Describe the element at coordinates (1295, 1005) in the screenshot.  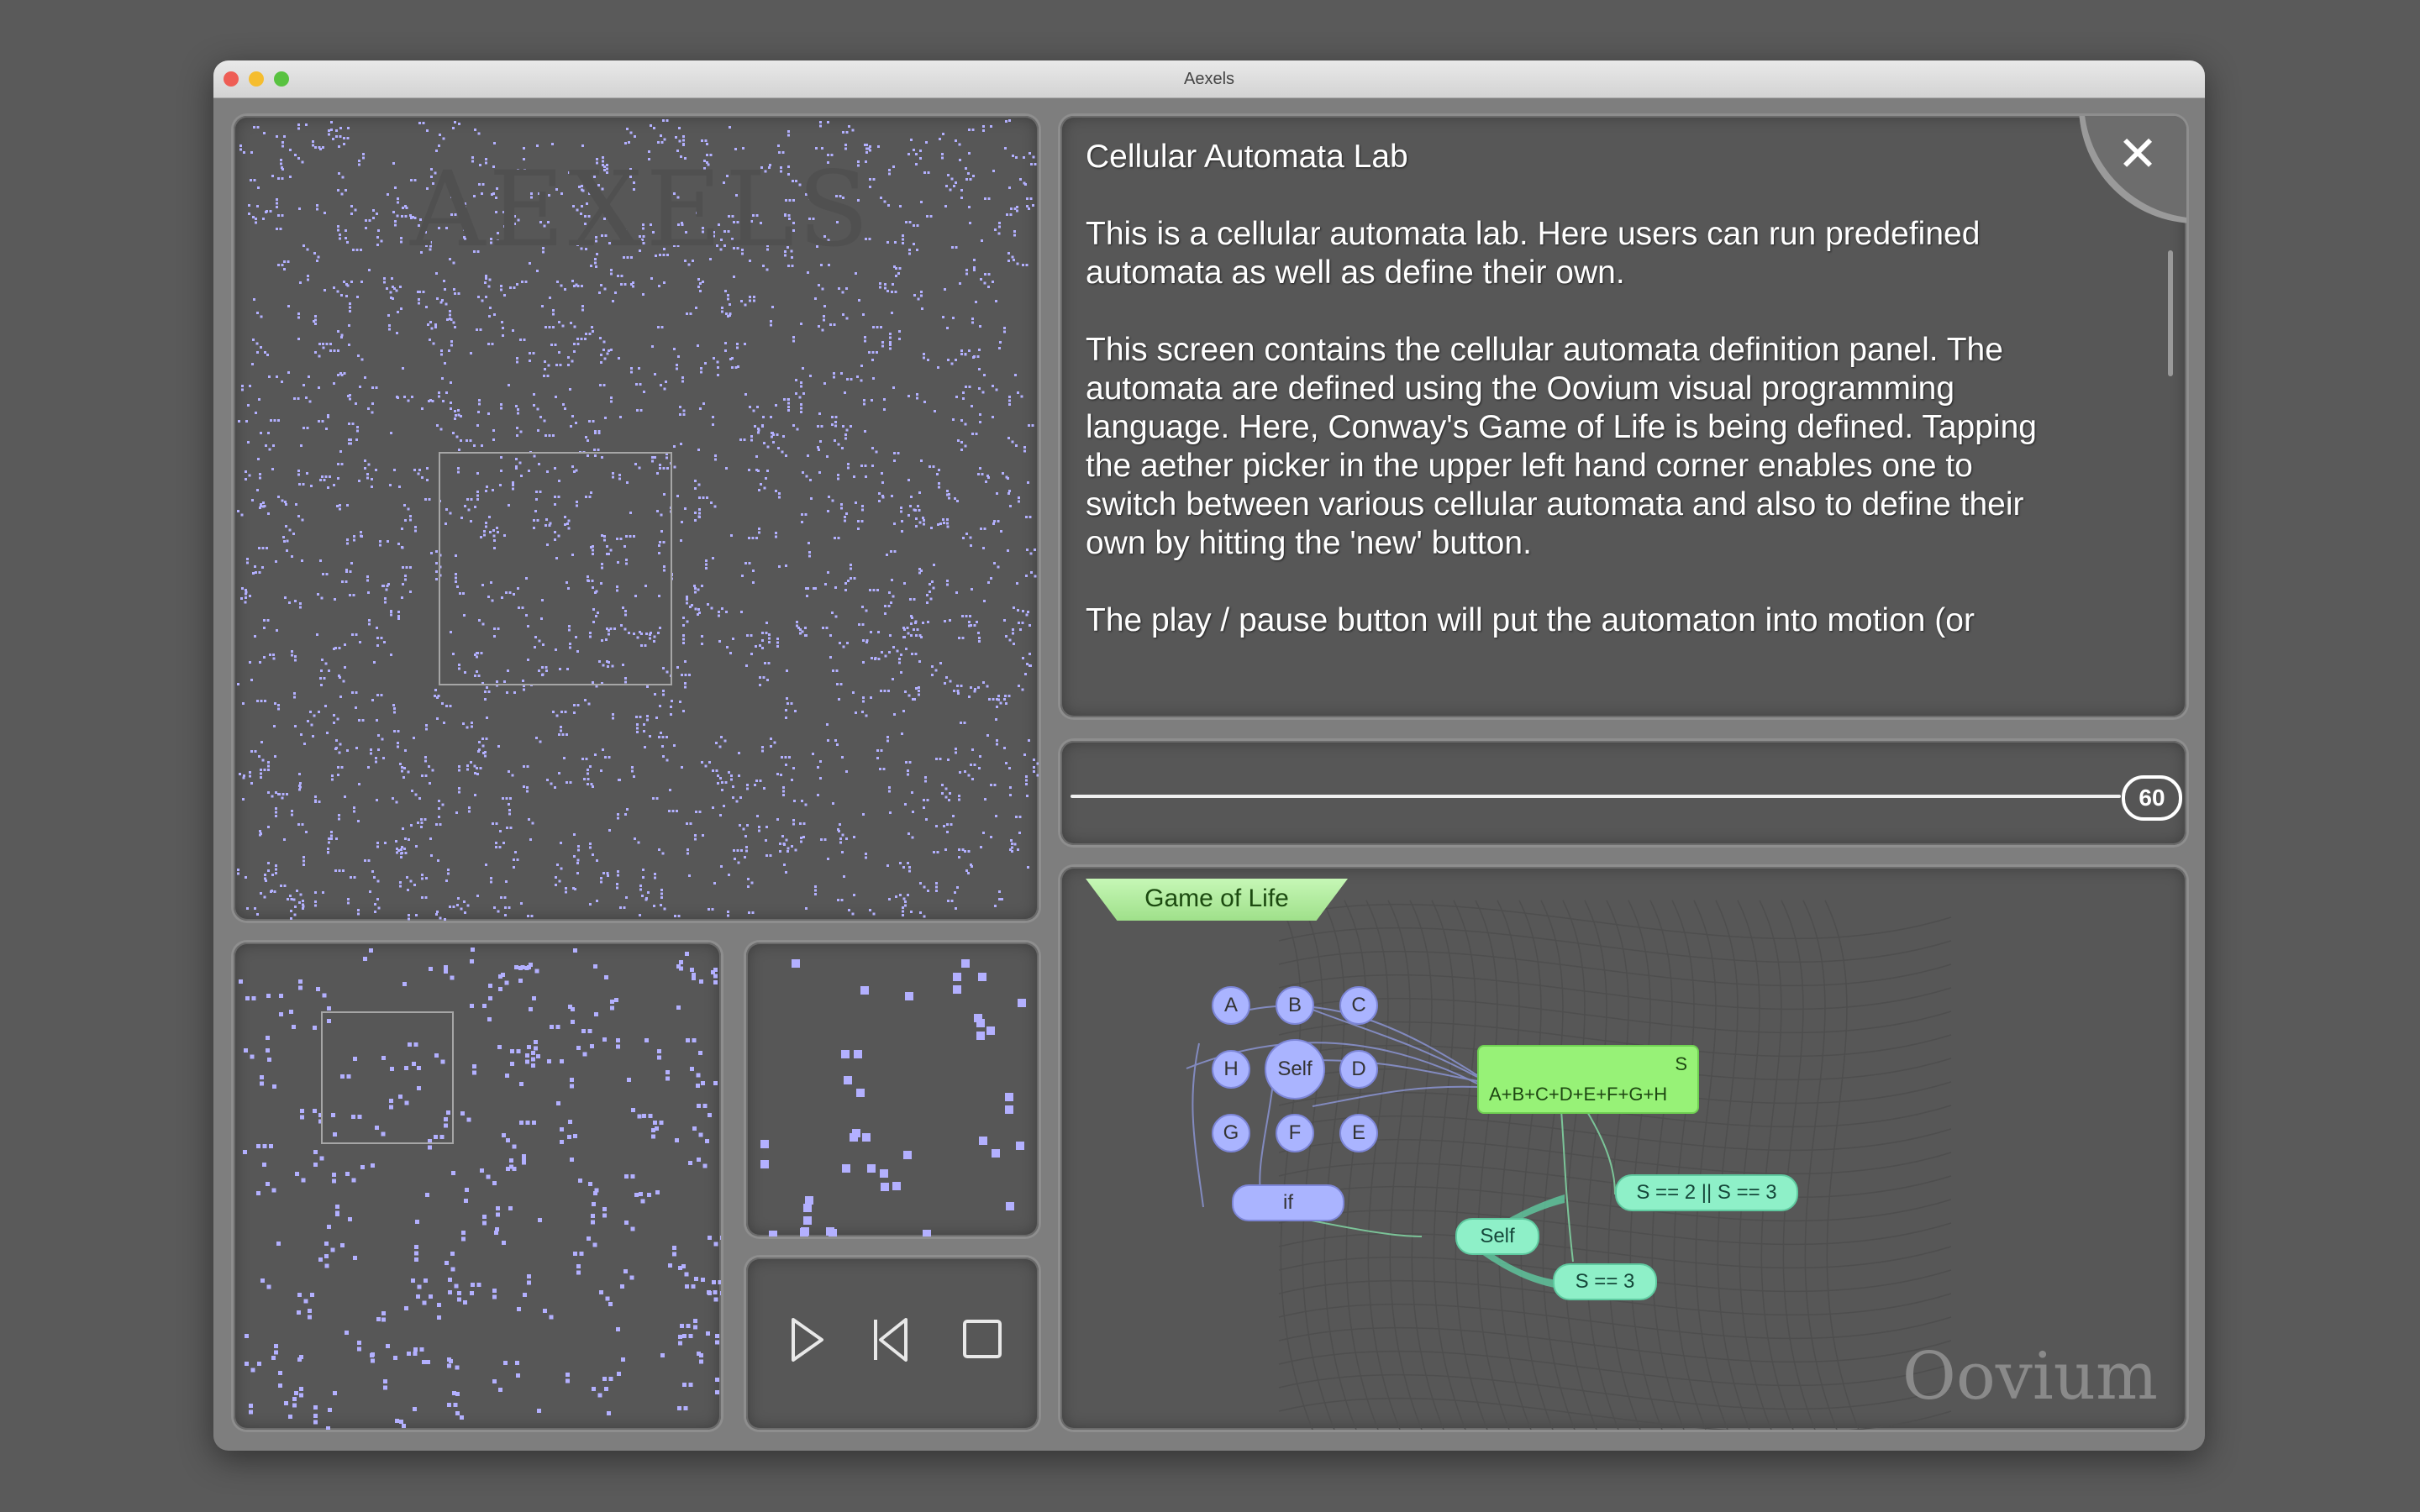
I see `neighbor-node-b: B` at that location.